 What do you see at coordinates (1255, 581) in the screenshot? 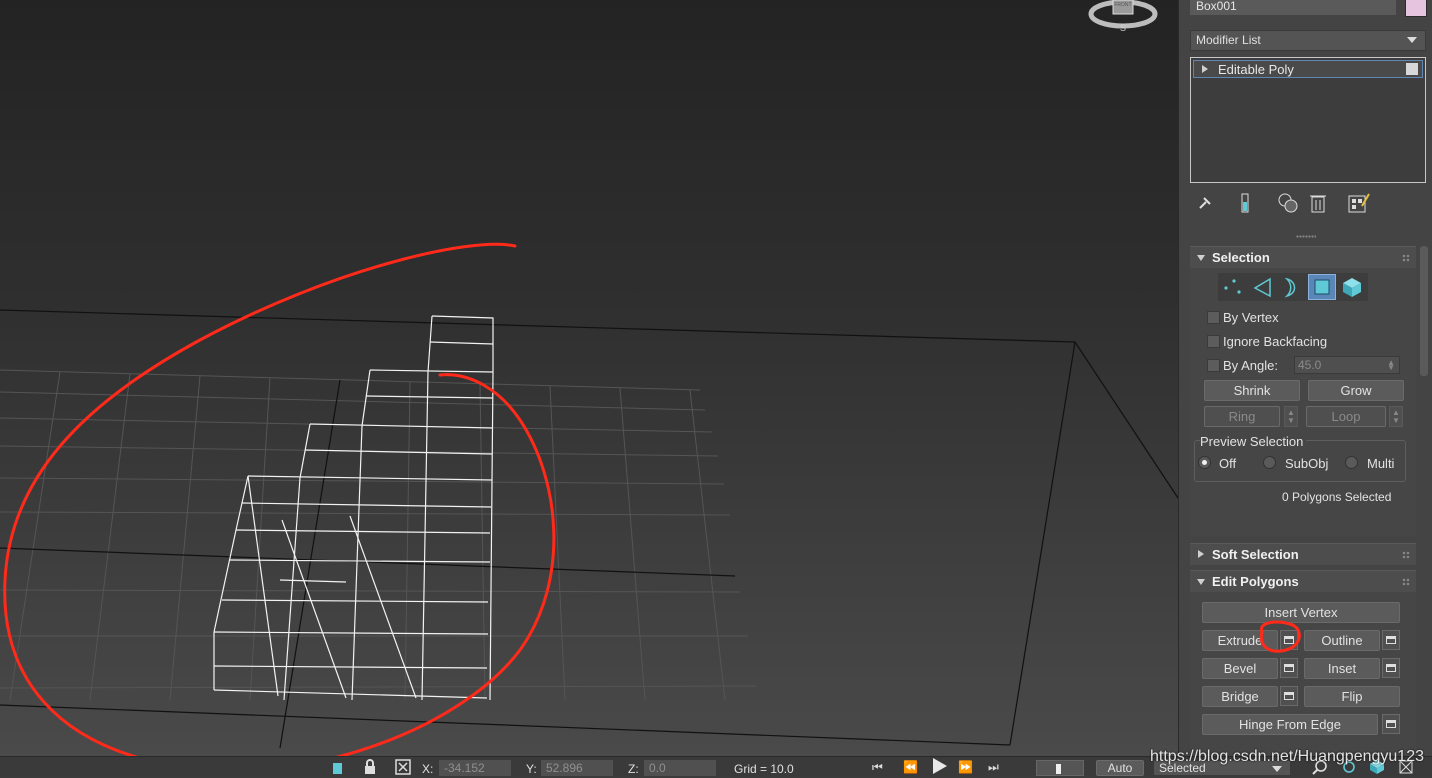
I see `rollout-edit-polygons-title: Edit Polygons` at bounding box center [1255, 581].